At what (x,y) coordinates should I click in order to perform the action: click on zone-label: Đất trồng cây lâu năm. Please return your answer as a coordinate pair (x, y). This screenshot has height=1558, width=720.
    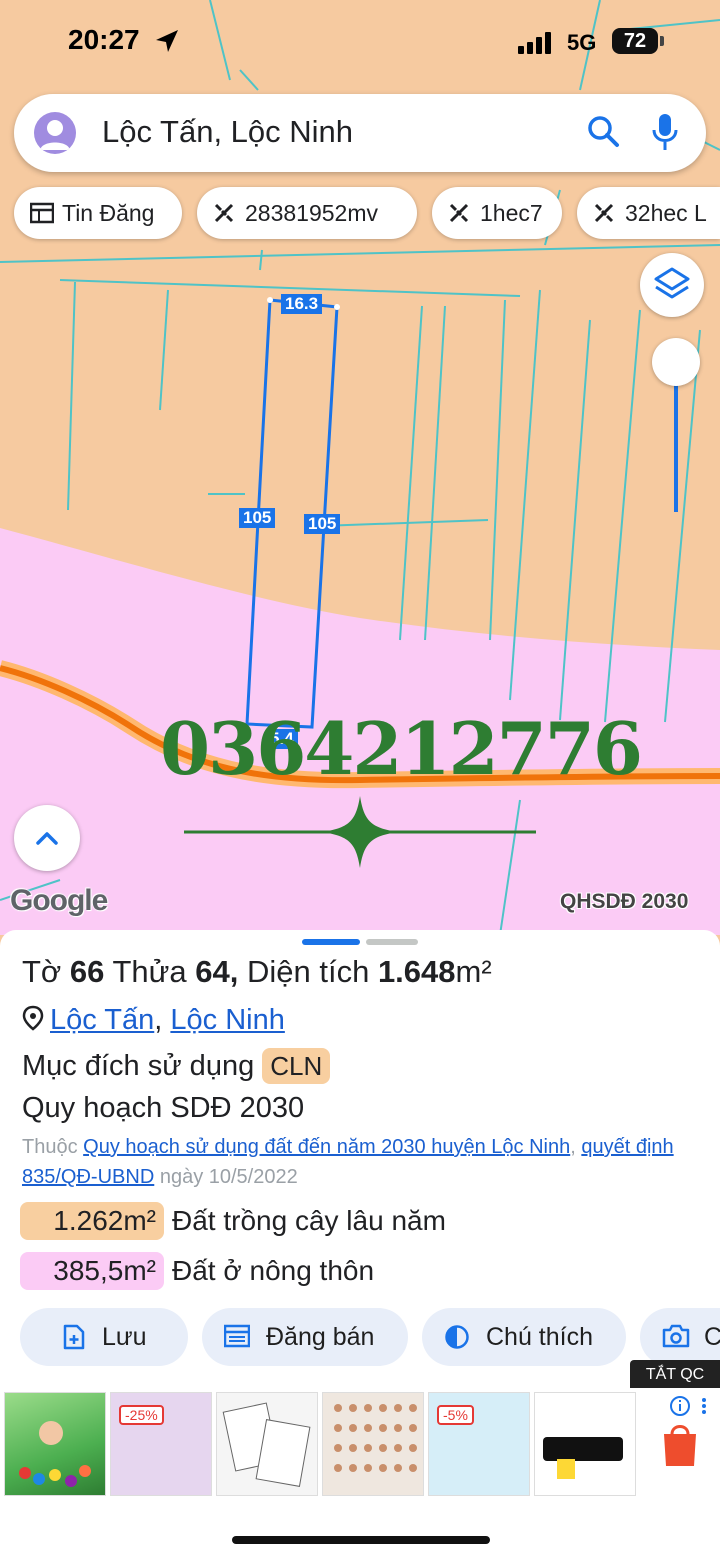
    Looking at the image, I should click on (309, 1220).